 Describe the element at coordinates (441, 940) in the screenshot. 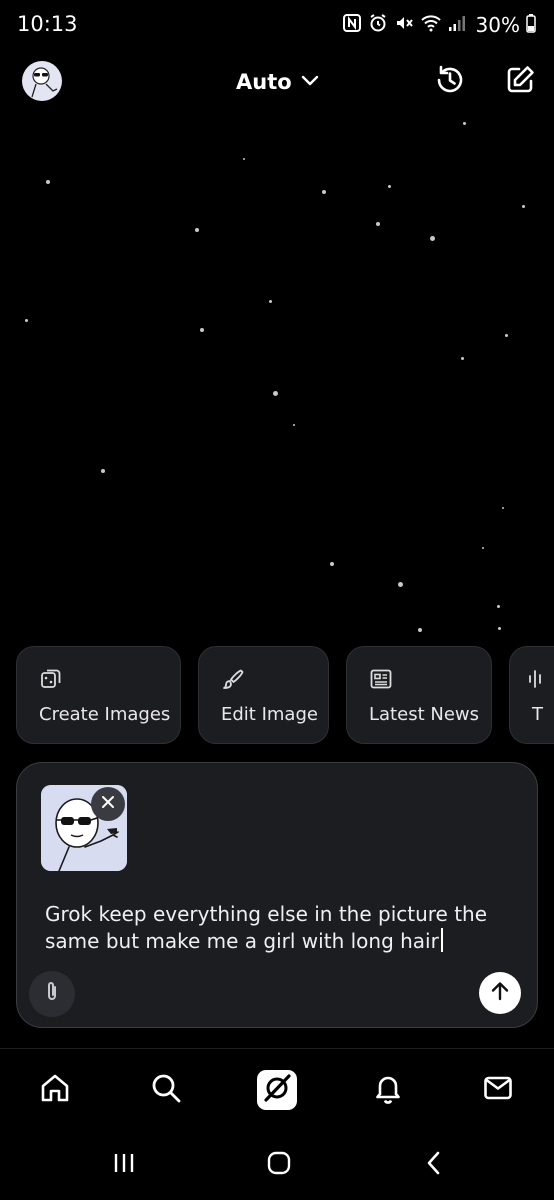

I see `text-caret` at that location.